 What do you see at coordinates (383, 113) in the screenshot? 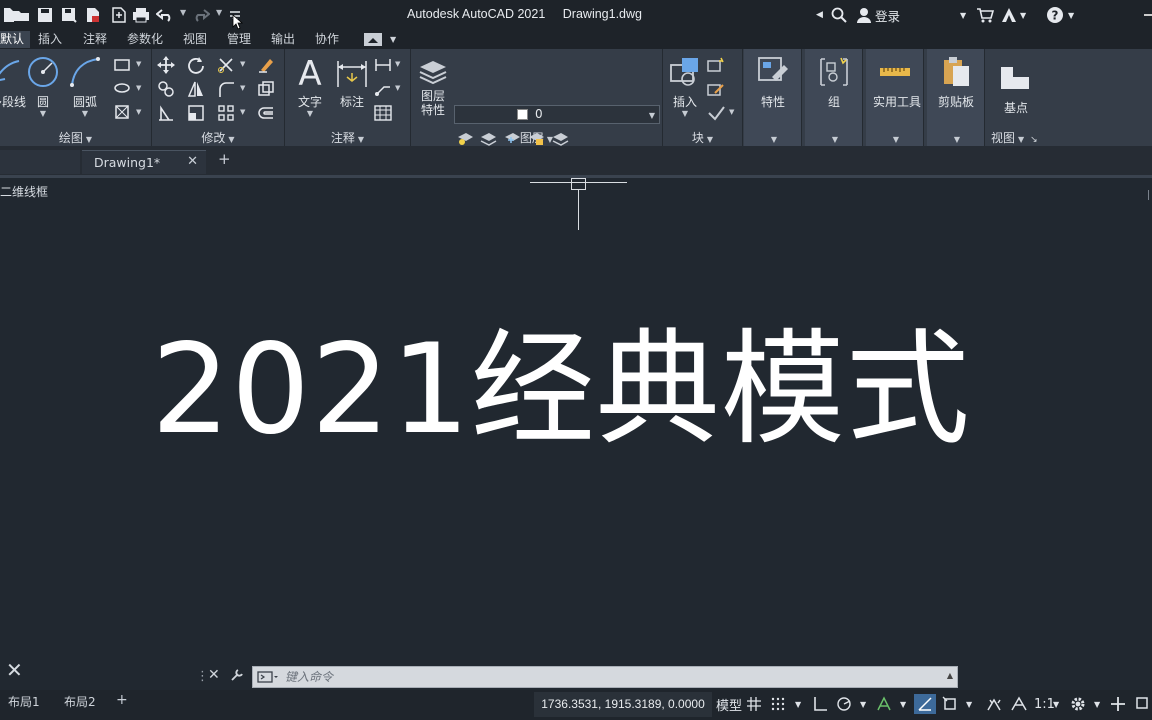
I see `table-icon` at bounding box center [383, 113].